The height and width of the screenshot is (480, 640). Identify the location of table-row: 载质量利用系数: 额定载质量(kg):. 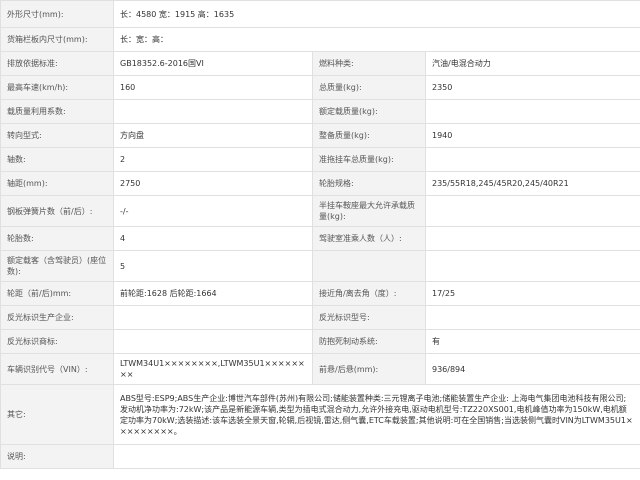
(320, 111).